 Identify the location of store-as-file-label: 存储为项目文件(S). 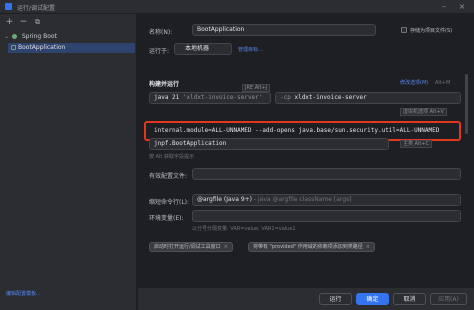
(431, 31).